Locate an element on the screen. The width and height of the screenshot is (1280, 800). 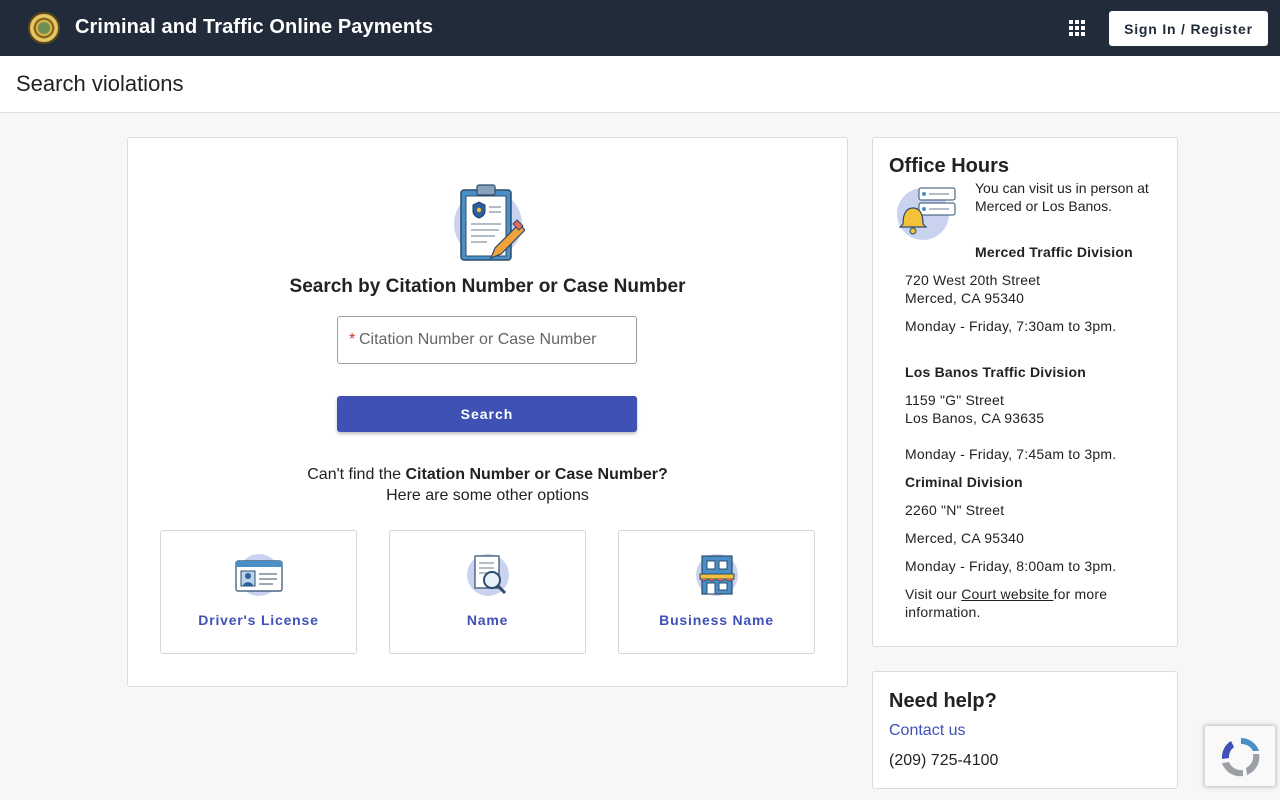
visit-suffix: for more is located at coordinates (1080, 594).